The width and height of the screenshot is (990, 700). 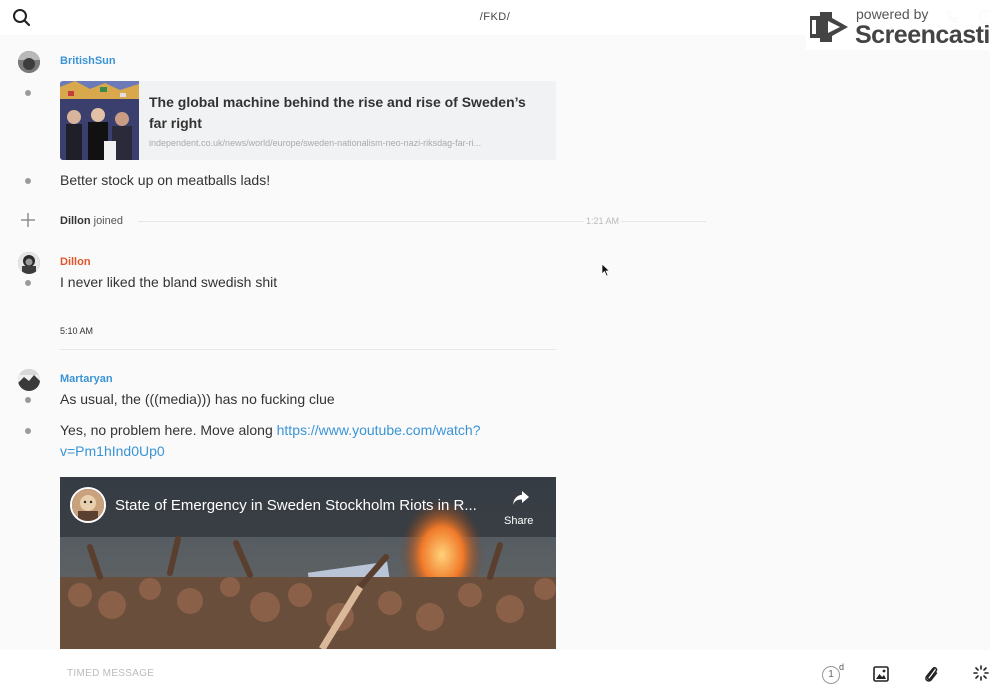 What do you see at coordinates (518, 521) in the screenshot?
I see `share-label: Share` at bounding box center [518, 521].